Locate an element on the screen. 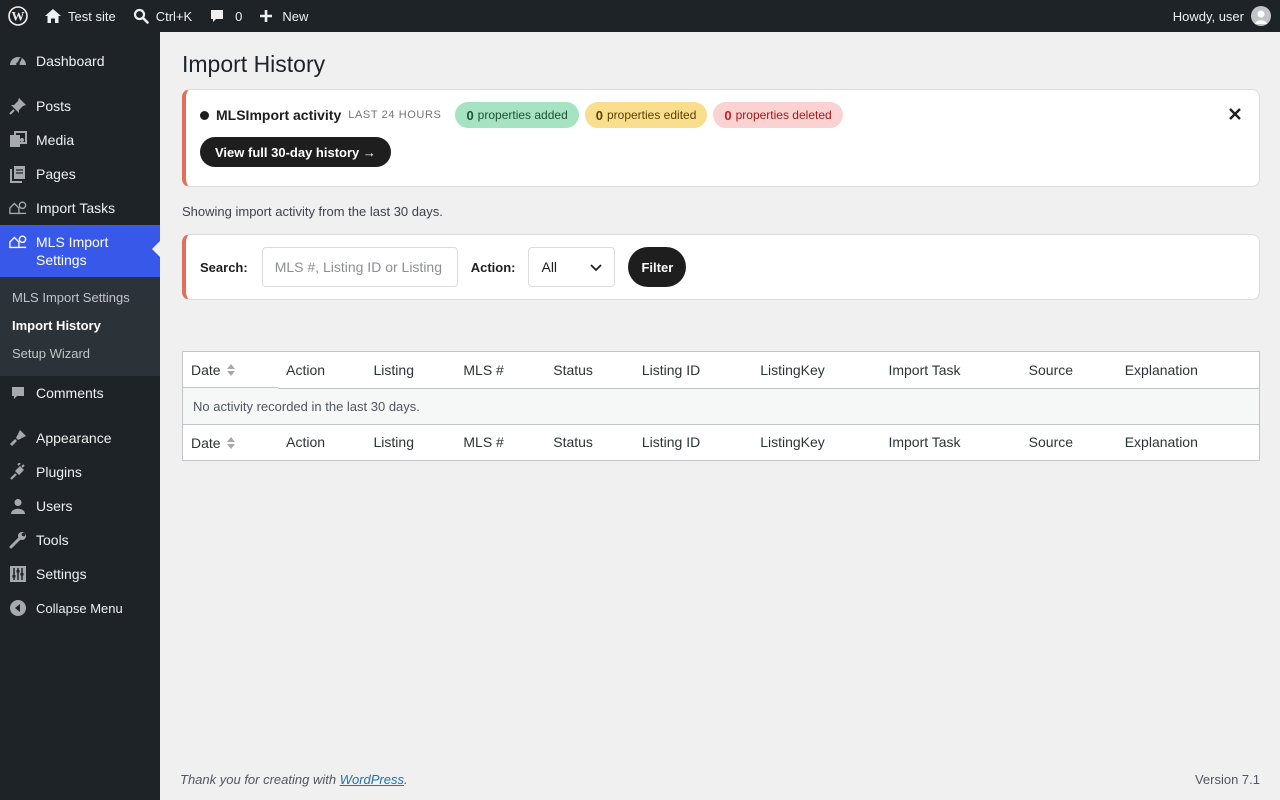 The image size is (1280, 800). my-account: Howdy, user is located at coordinates (1226, 16).